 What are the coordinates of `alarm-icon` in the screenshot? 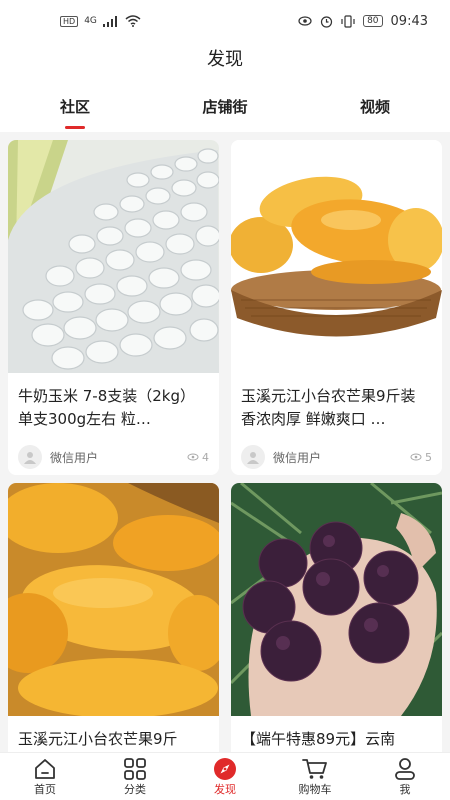 It's located at (326, 21).